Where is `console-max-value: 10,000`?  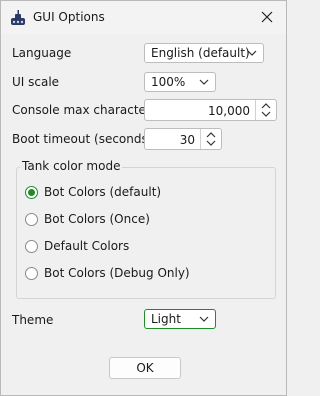 console-max-value: 10,000 is located at coordinates (229, 111).